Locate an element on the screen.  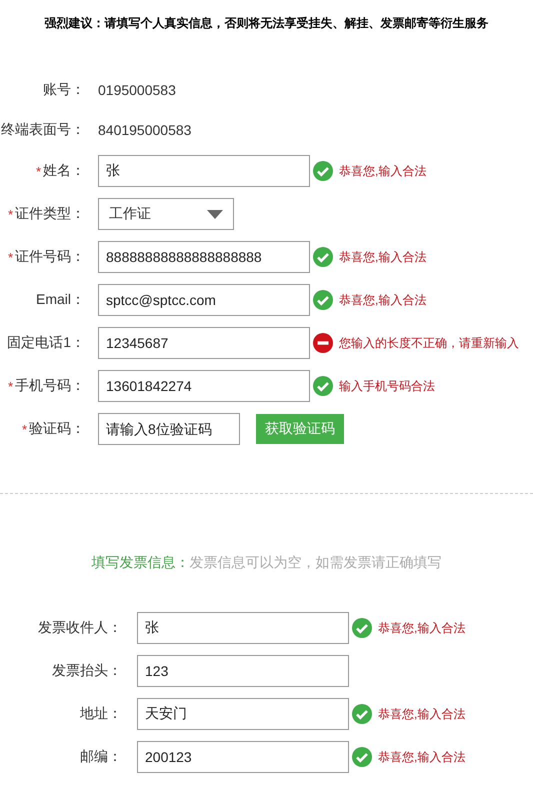
input-field: 12345687 is located at coordinates (204, 343).